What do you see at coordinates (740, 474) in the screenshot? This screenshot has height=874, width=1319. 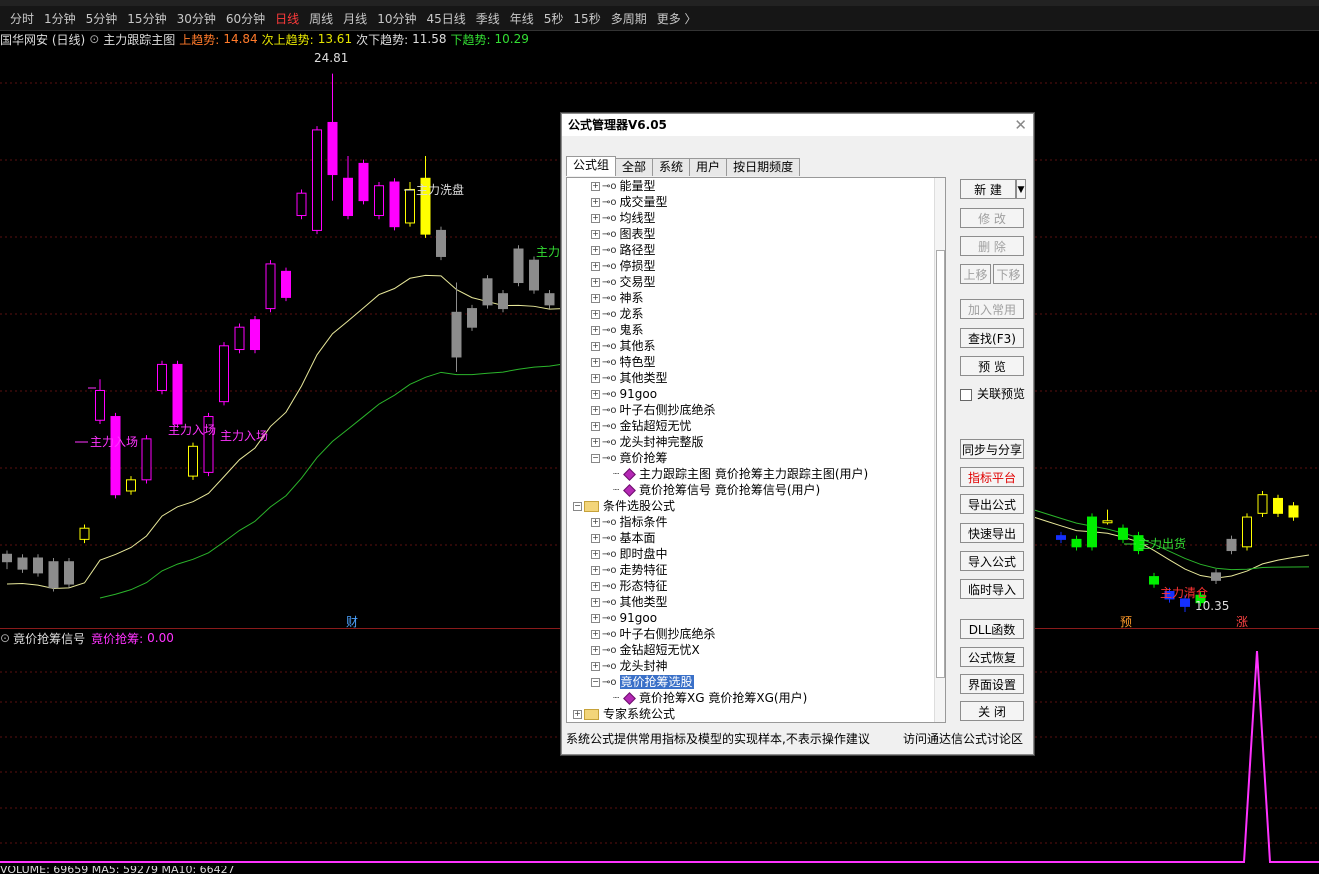 I see `tree-item: ┈ 主力跟踪主图 竟价抢筹主力跟踪主图(用户)` at bounding box center [740, 474].